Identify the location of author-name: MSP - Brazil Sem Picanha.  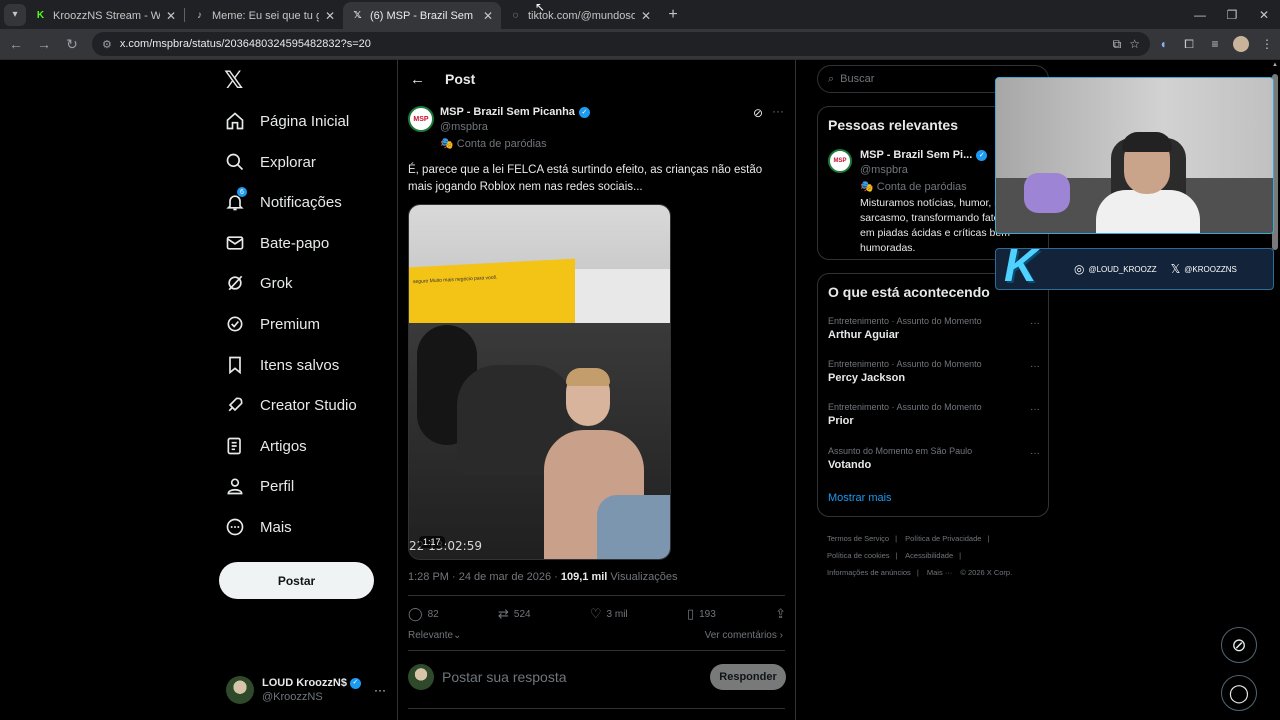
(507, 112).